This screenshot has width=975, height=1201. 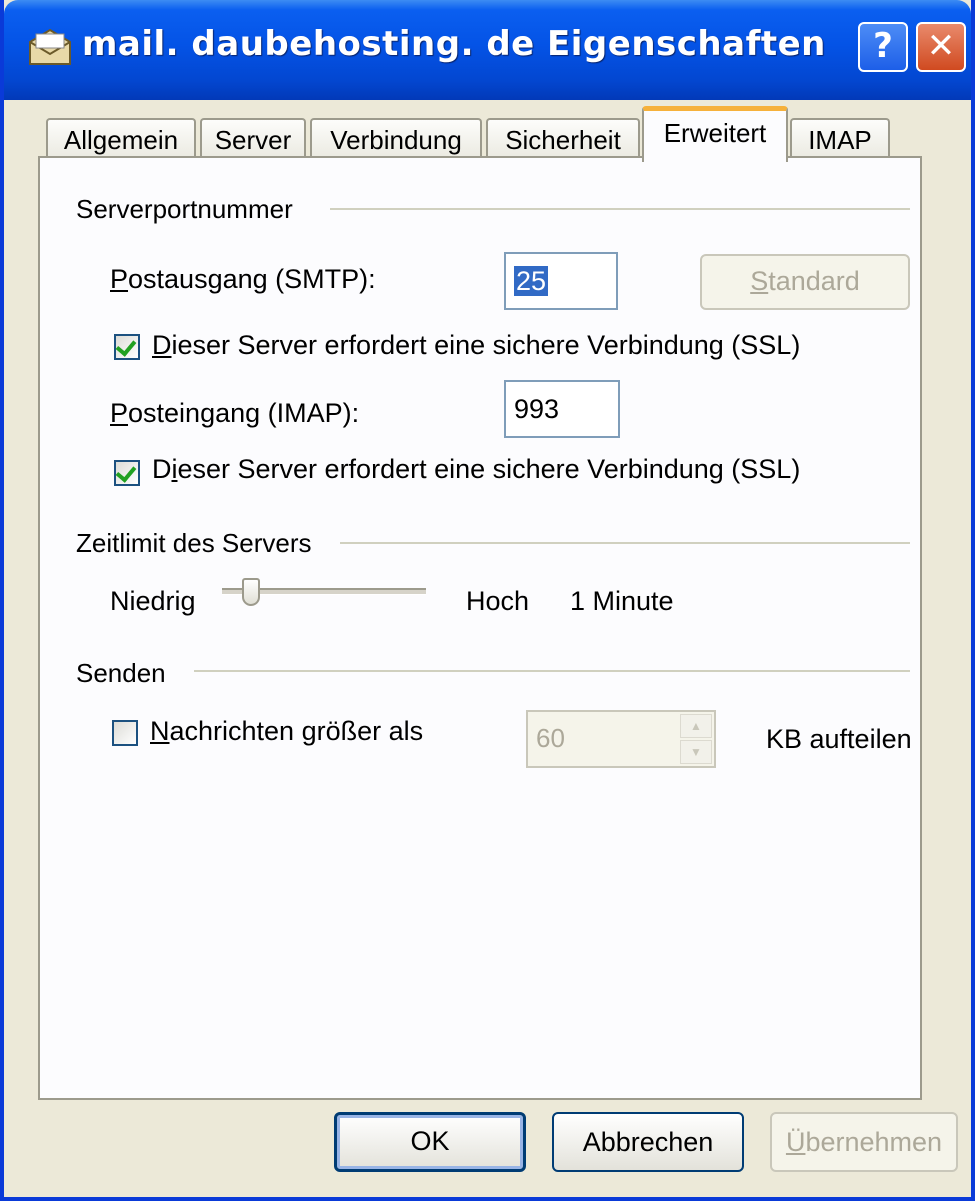 I want to click on mail-account-icon, so click(x=50, y=46).